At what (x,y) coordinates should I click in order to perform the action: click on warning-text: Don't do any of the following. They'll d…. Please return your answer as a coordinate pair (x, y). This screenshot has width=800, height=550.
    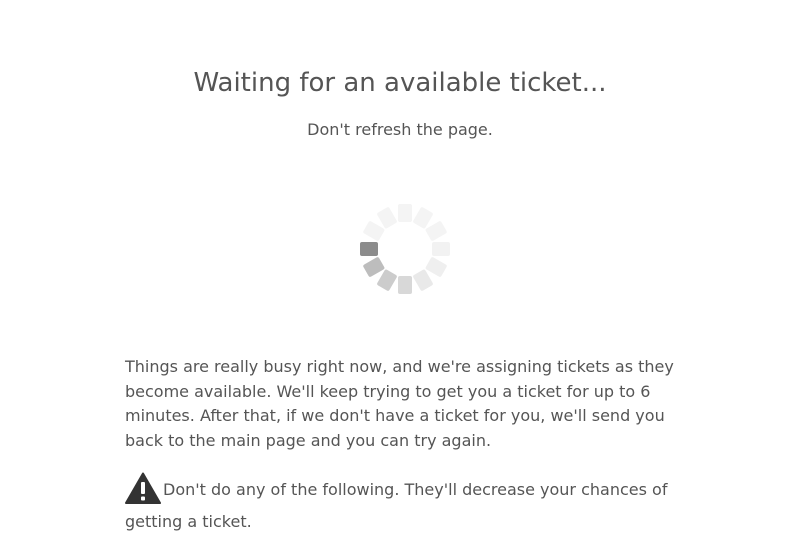
    Looking at the image, I should click on (396, 505).